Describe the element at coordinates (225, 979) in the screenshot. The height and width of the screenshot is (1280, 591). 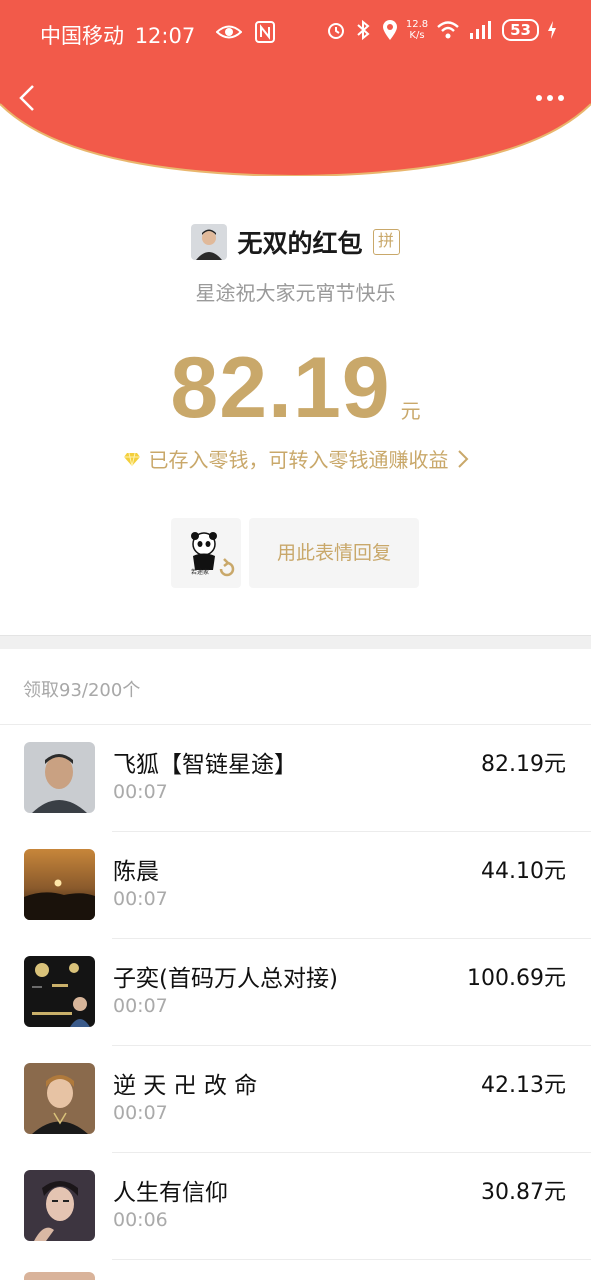
I see `recipient-name: 子奕(首码万人总对接)` at that location.